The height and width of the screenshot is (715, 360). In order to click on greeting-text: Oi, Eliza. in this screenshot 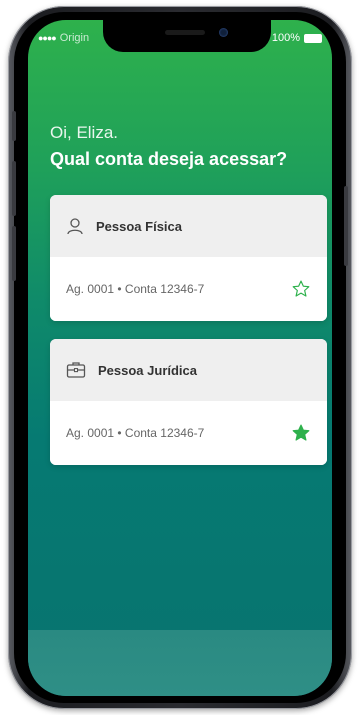, I will do `click(84, 132)`.